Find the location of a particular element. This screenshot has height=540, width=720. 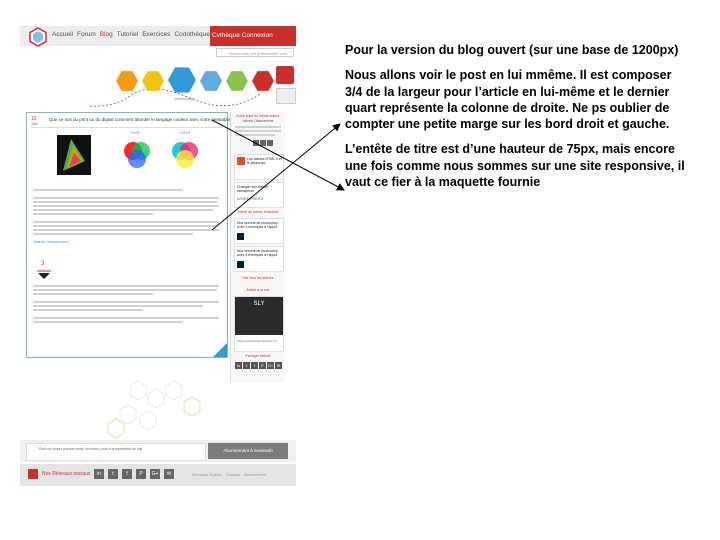

footer-link: Mentions légales is located at coordinates (207, 474).